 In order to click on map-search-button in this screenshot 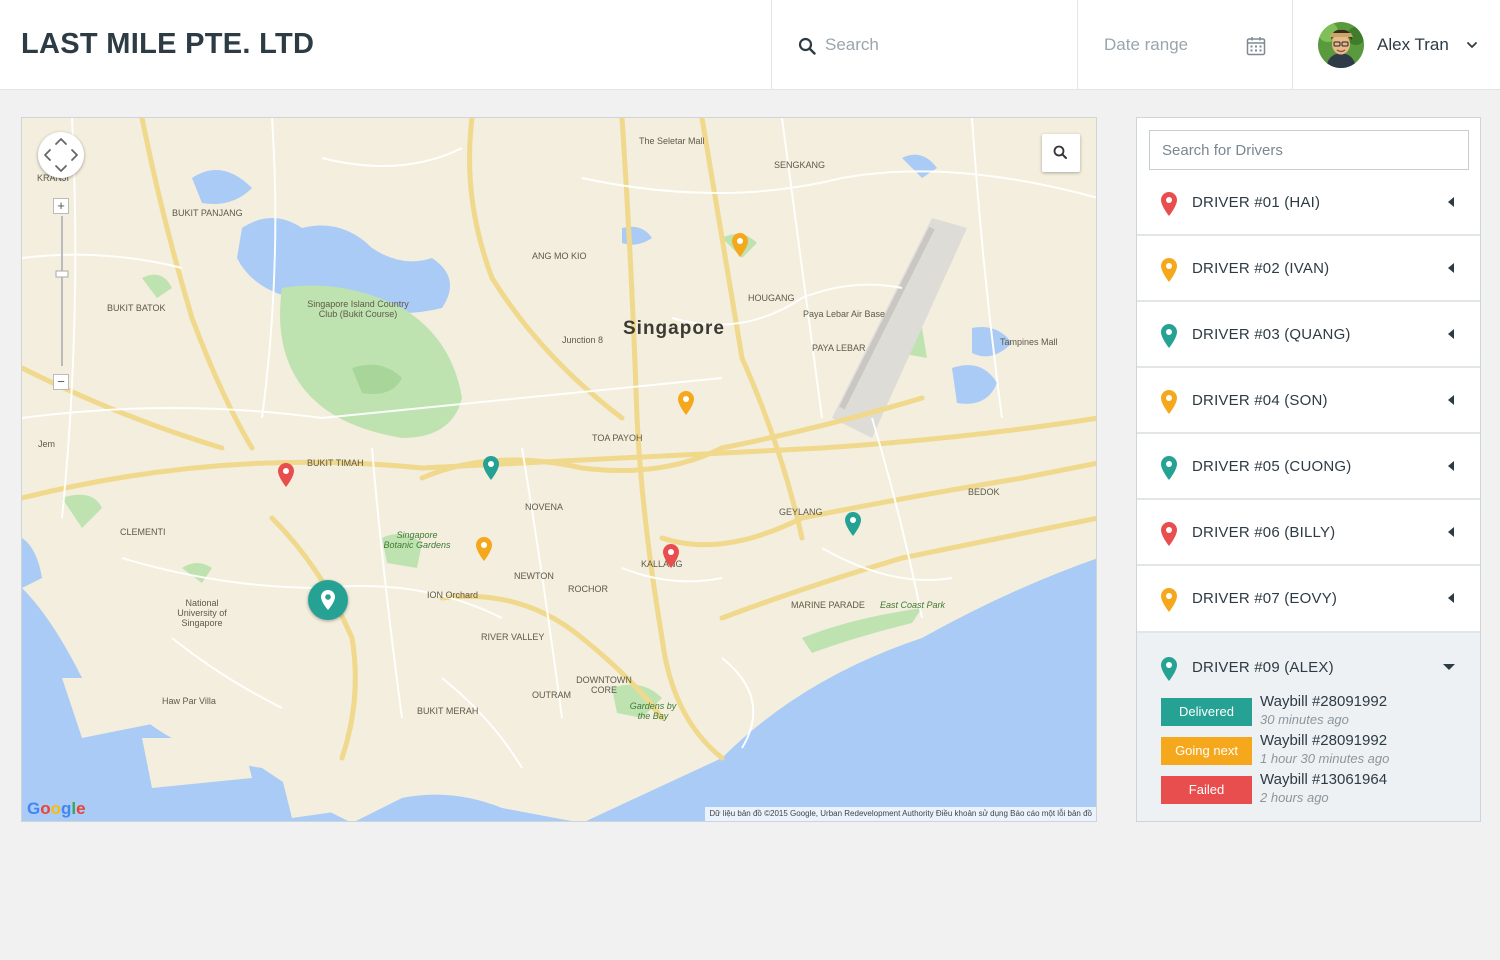, I will do `click(1061, 153)`.